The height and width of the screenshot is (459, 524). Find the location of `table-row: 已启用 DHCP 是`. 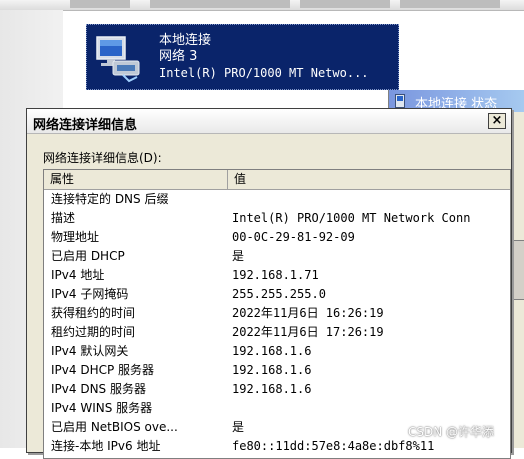

table-row: 已启用 DHCP 是 is located at coordinates (277, 256).